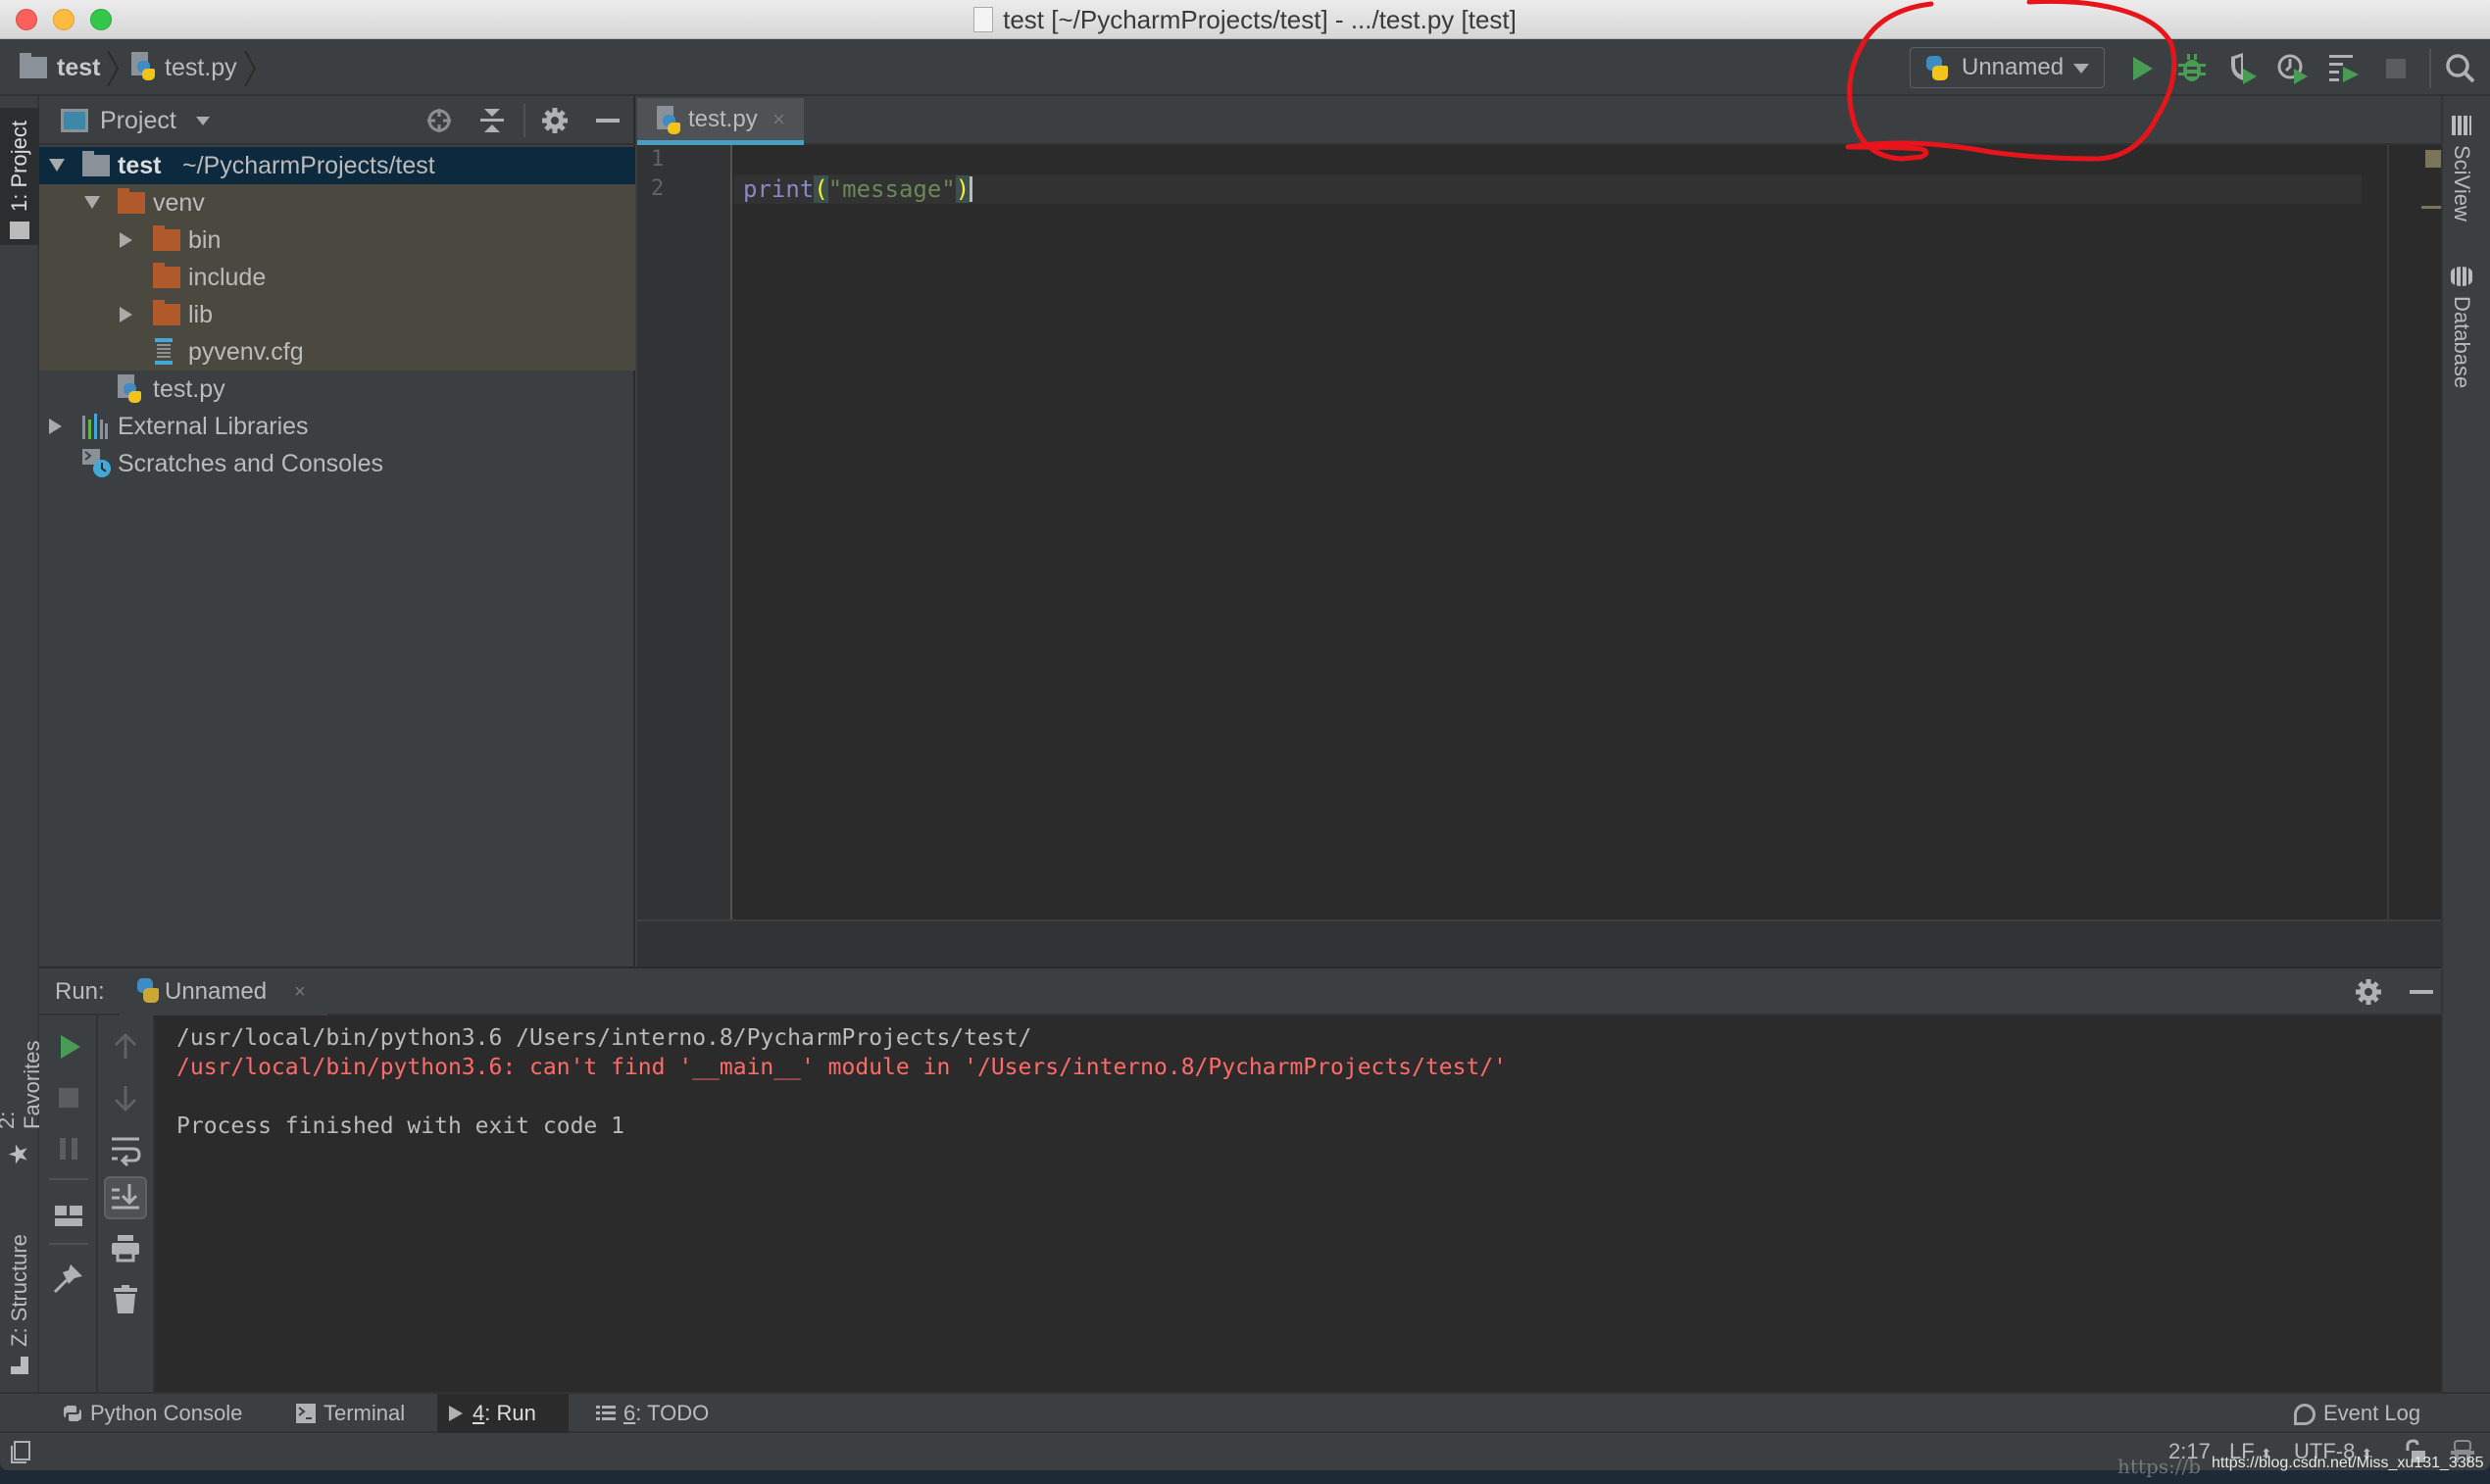 The height and width of the screenshot is (1484, 2490). What do you see at coordinates (2462, 183) in the screenshot?
I see `tab-sciview-label: SciView` at bounding box center [2462, 183].